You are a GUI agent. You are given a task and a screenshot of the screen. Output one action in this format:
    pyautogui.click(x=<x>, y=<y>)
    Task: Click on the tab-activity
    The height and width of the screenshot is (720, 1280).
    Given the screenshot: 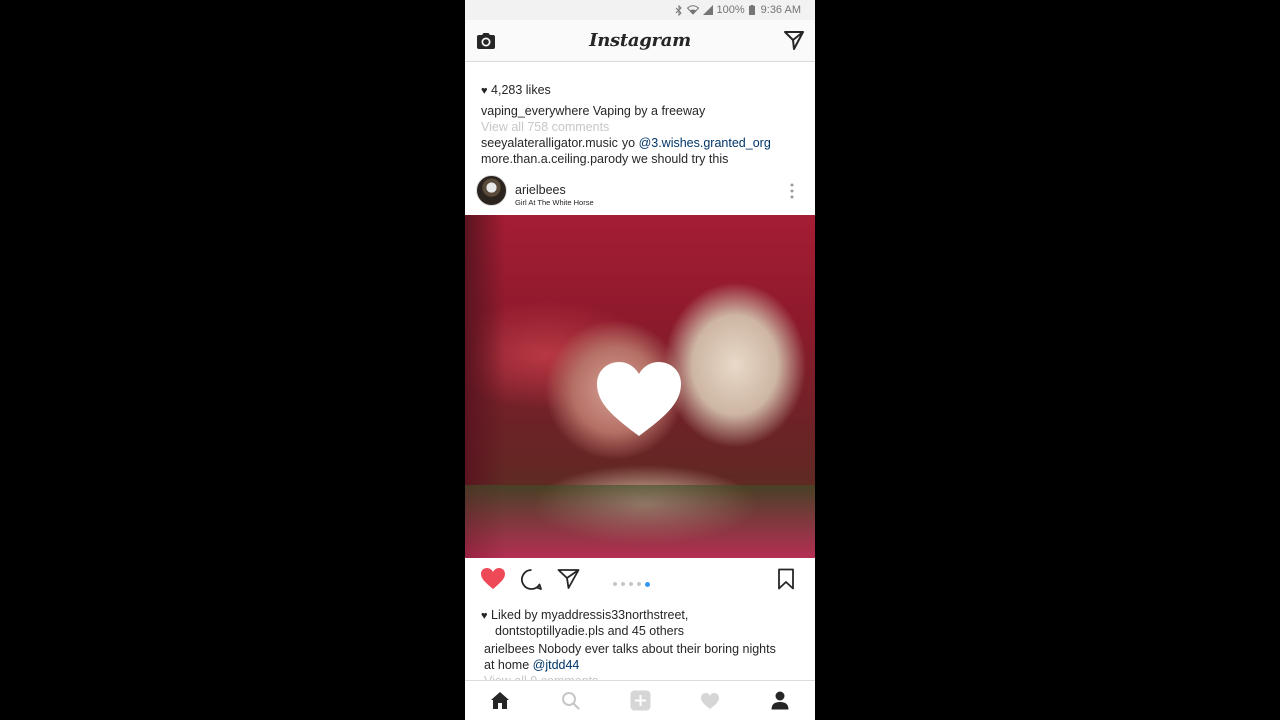 What is the action you would take?
    pyautogui.click(x=710, y=701)
    